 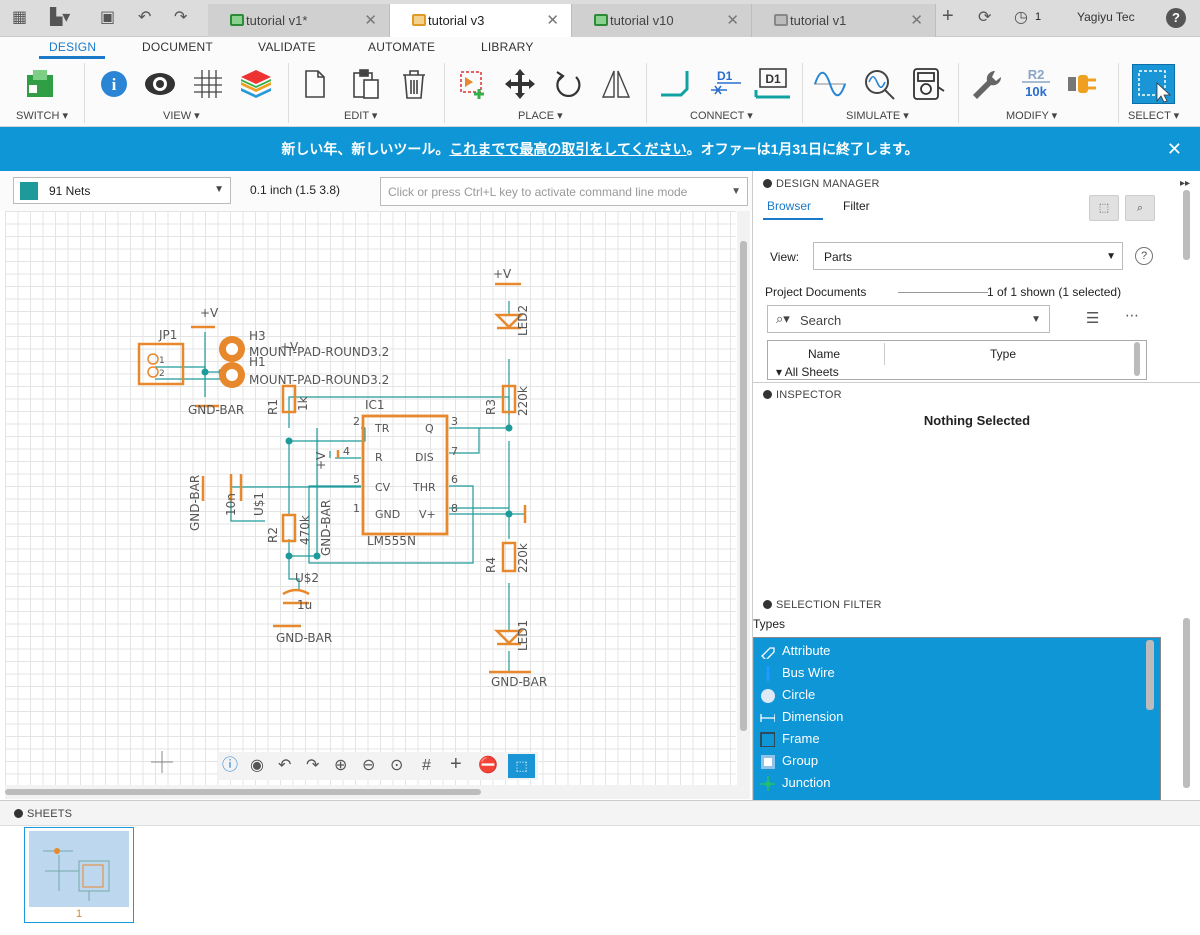 I want to click on filter-item-junction: Junction, so click(x=949, y=783).